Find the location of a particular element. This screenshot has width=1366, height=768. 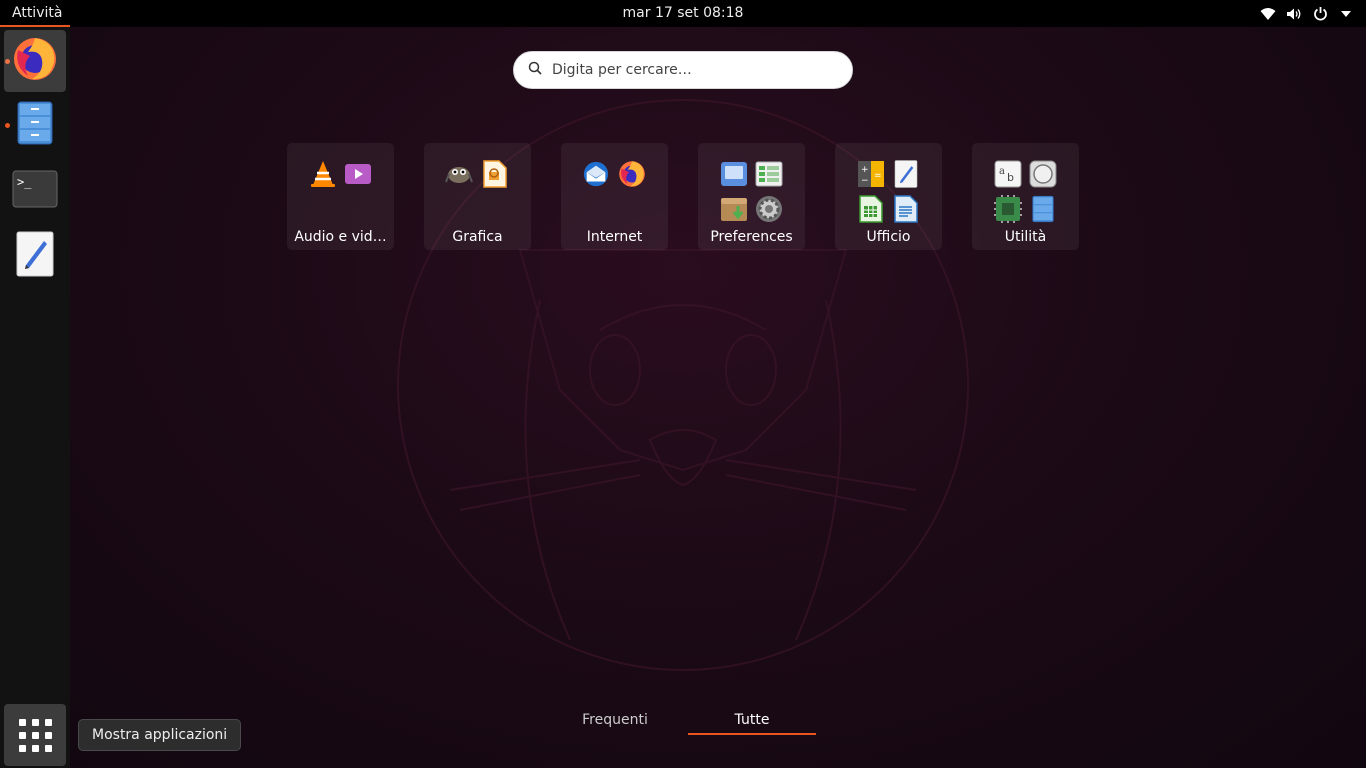

dock-terminal: >_ is located at coordinates (35, 191).